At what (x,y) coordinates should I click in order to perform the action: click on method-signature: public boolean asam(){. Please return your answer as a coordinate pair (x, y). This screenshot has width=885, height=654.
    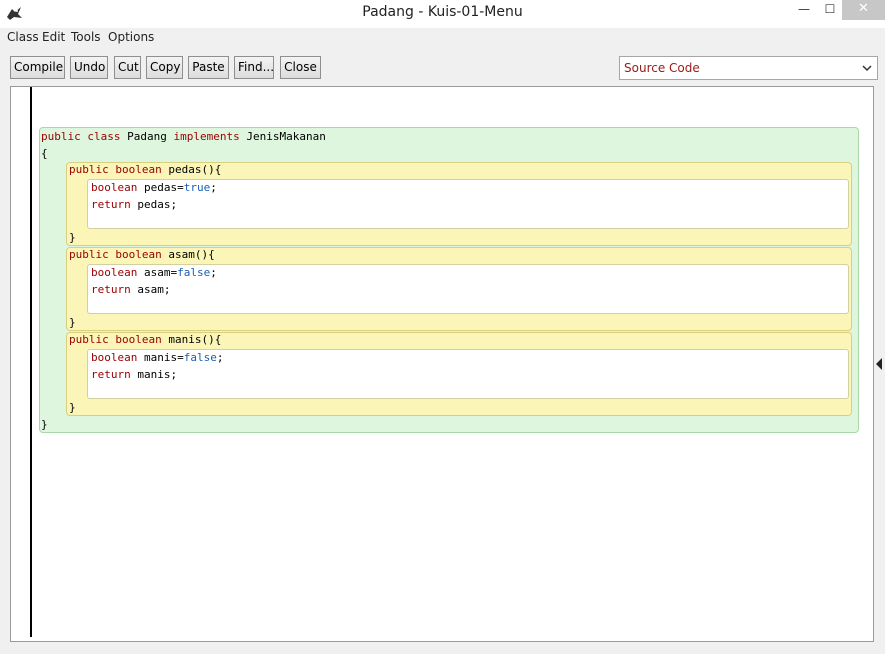
    Looking at the image, I should click on (142, 255).